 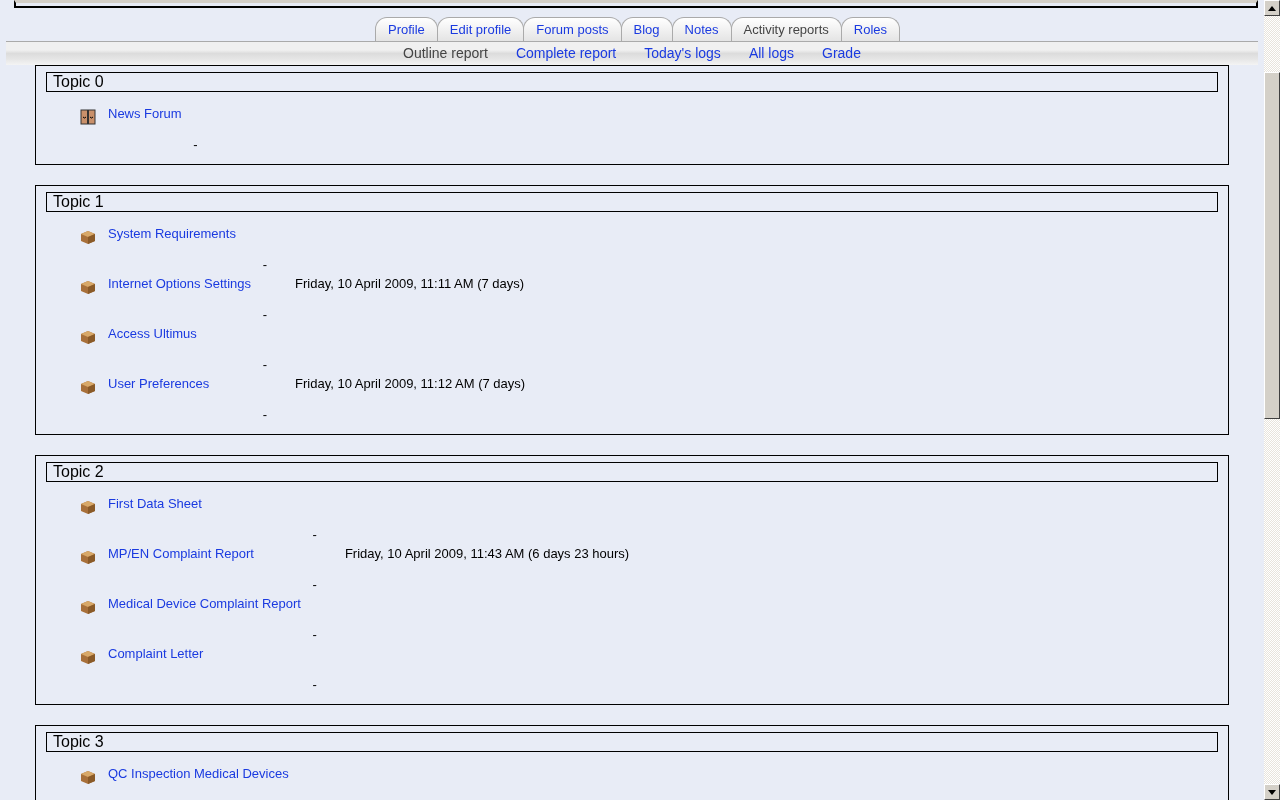 I want to click on up-arrow-icon, so click(x=1272, y=8).